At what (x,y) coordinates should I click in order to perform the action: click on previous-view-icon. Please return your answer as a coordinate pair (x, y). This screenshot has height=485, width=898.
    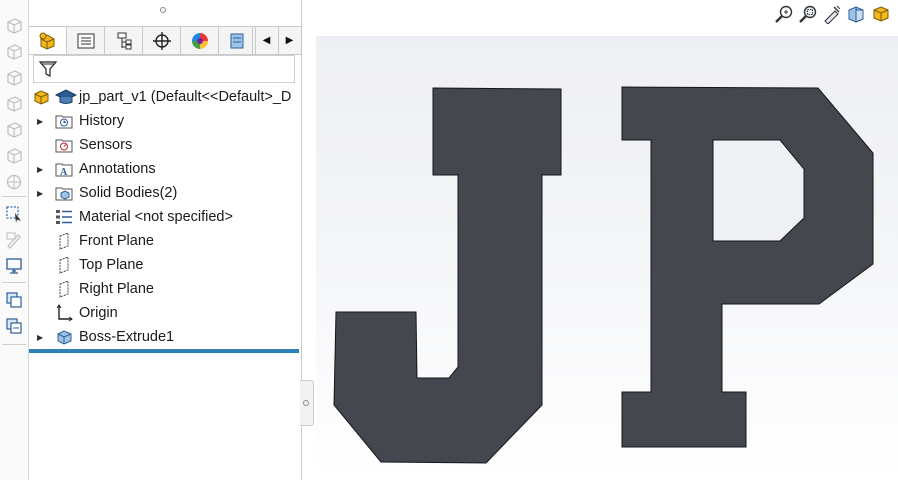
    Looking at the image, I should click on (832, 14).